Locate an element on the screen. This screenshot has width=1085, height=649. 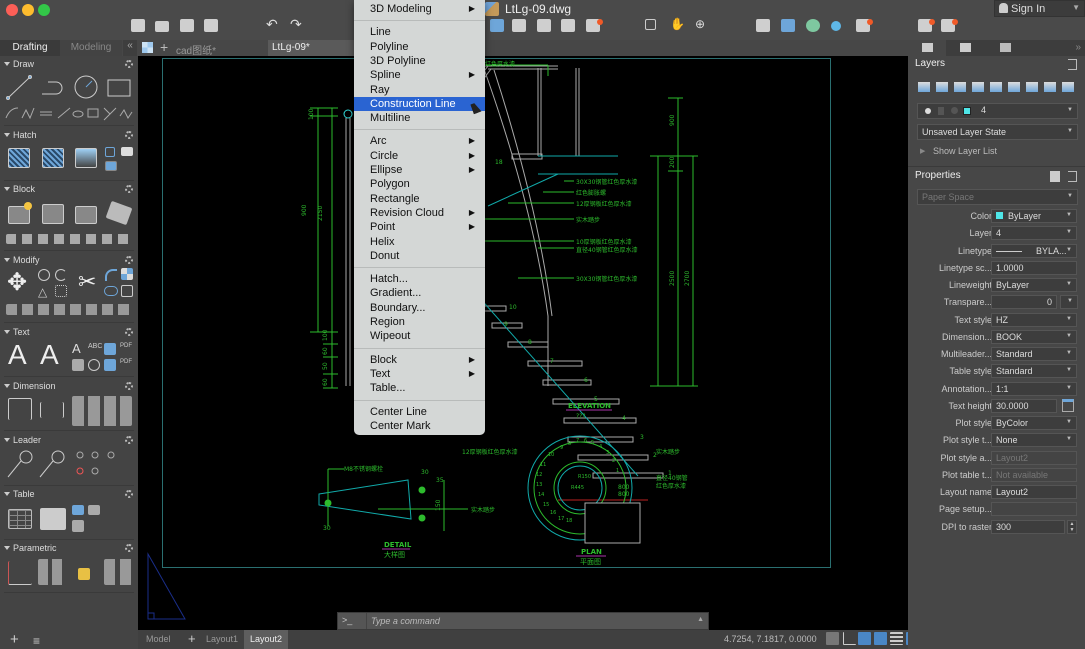
menu-item-polygon: Polygon is located at coordinates (419, 184).